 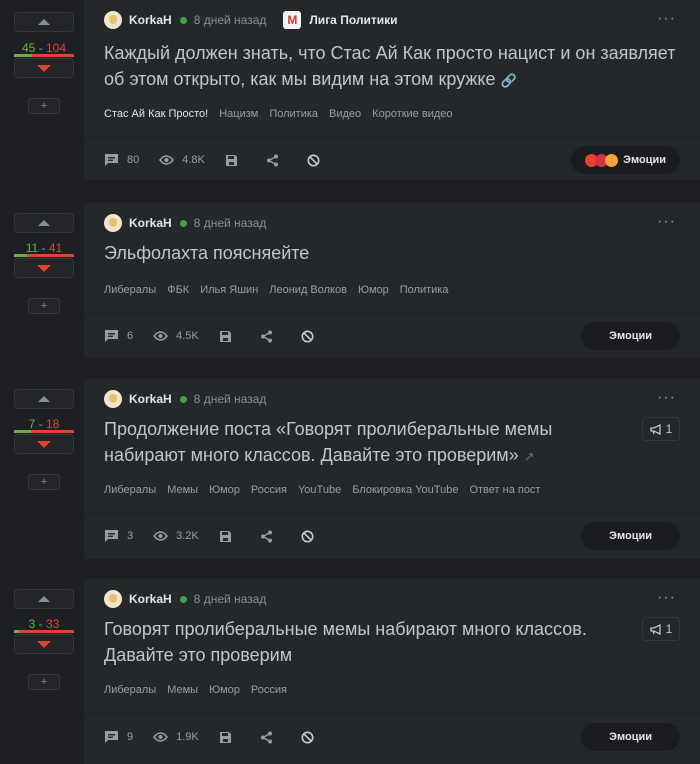 What do you see at coordinates (392, 713) in the screenshot?
I see `divider` at bounding box center [392, 713].